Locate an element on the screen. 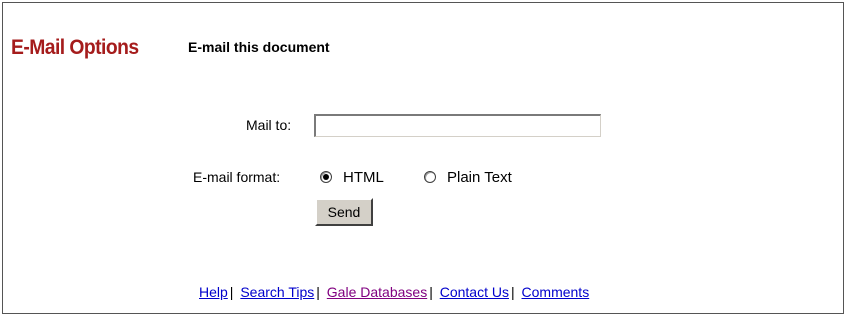 The height and width of the screenshot is (314, 850). gale-databases-link: Gale Databases is located at coordinates (377, 292).